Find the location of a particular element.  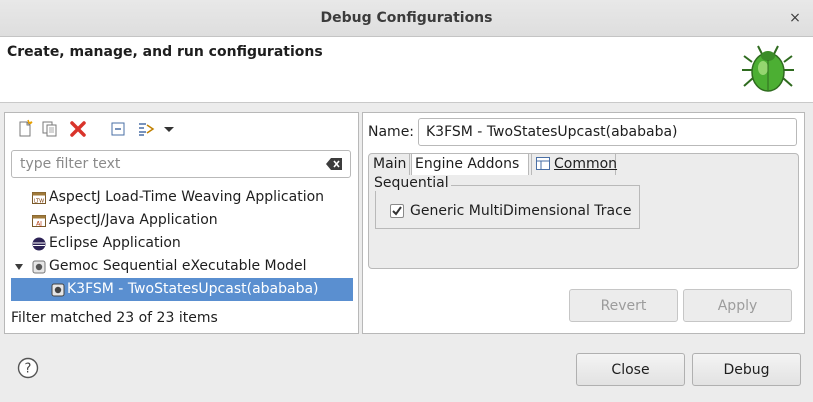

trace-checkbox is located at coordinates (397, 211).